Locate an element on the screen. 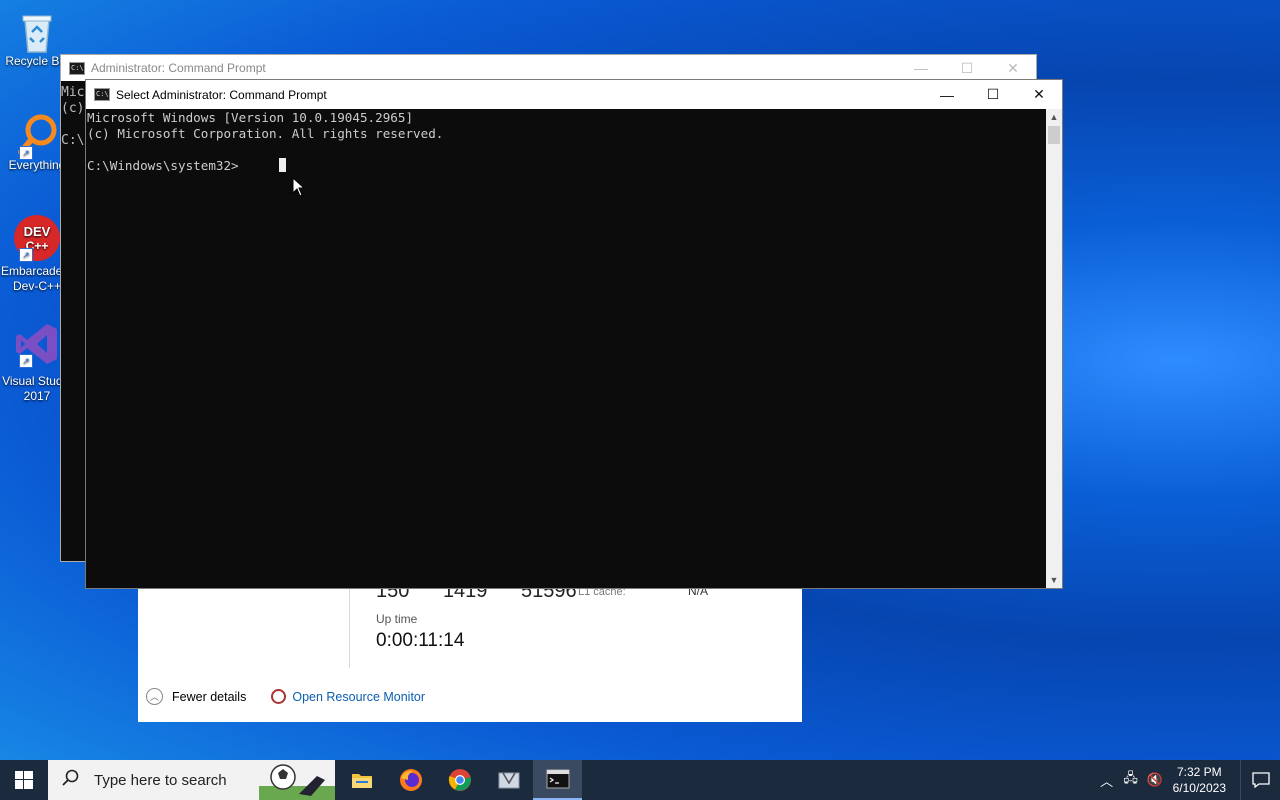  file-explorer-button is located at coordinates (361, 780).